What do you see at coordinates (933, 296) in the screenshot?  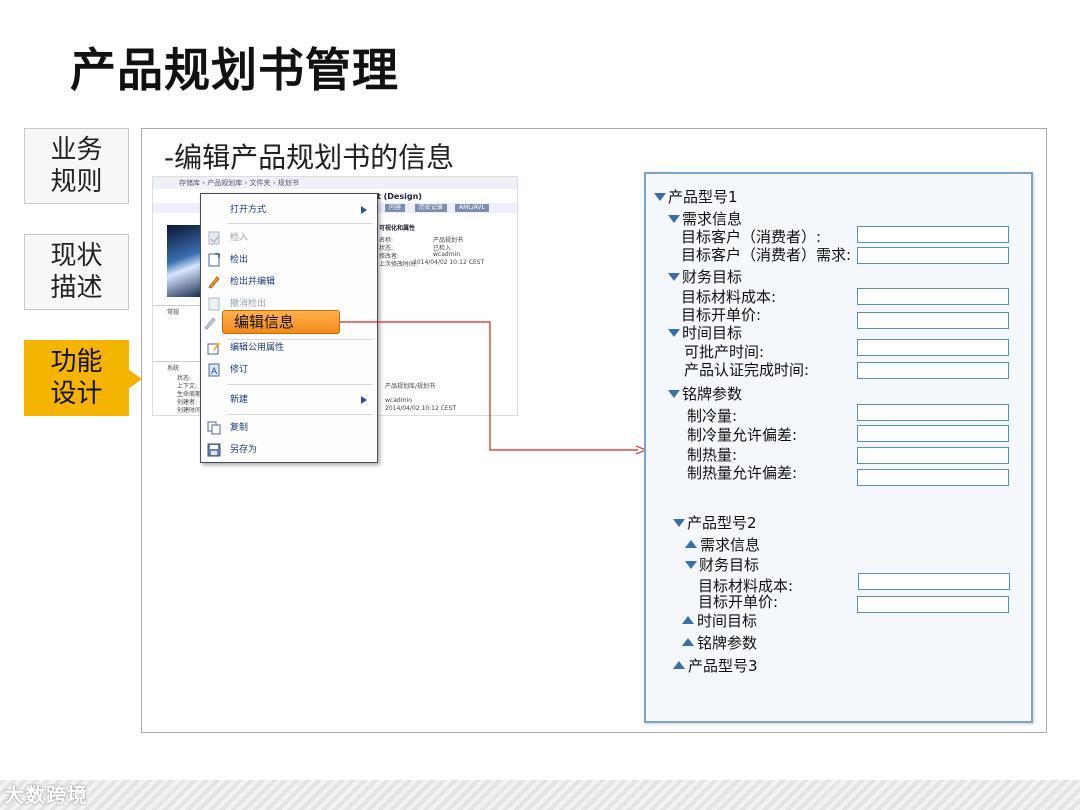 I see `material-cost-input` at bounding box center [933, 296].